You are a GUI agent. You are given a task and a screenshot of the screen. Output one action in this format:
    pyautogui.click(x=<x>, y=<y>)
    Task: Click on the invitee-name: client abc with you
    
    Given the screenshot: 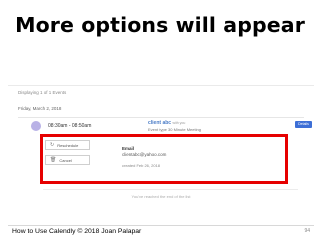 What is the action you would take?
    pyautogui.click(x=166, y=123)
    